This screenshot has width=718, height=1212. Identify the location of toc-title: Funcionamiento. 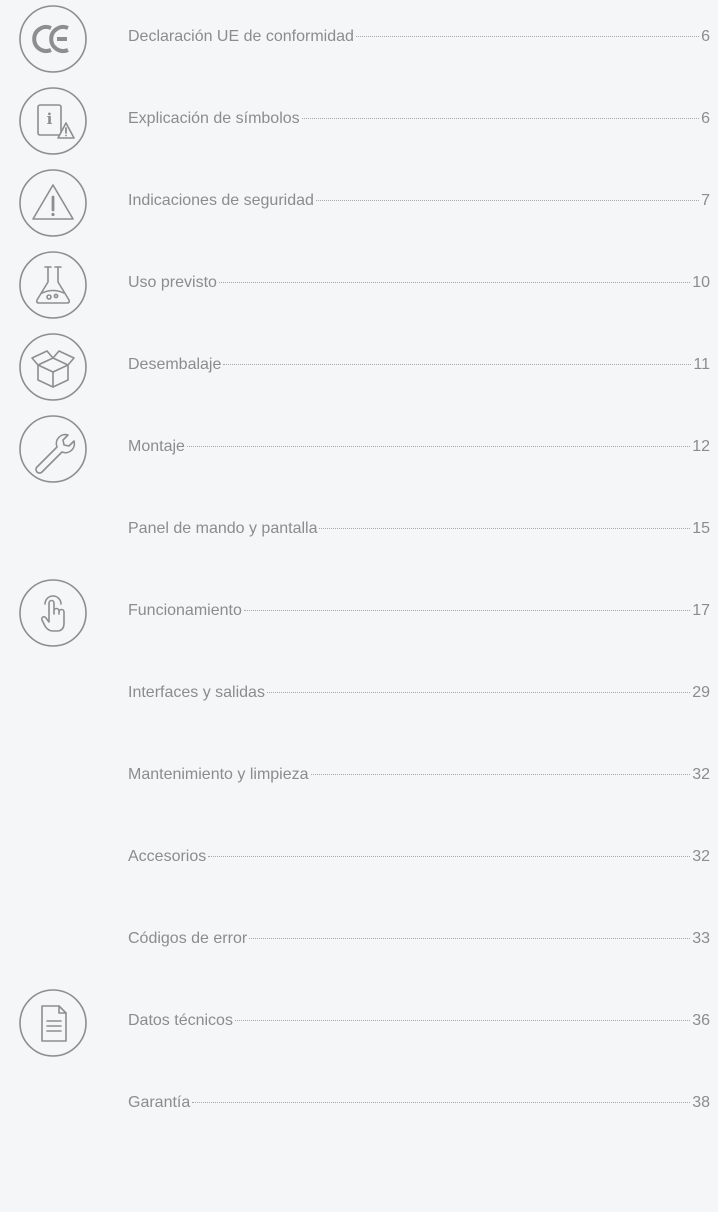
(185, 610).